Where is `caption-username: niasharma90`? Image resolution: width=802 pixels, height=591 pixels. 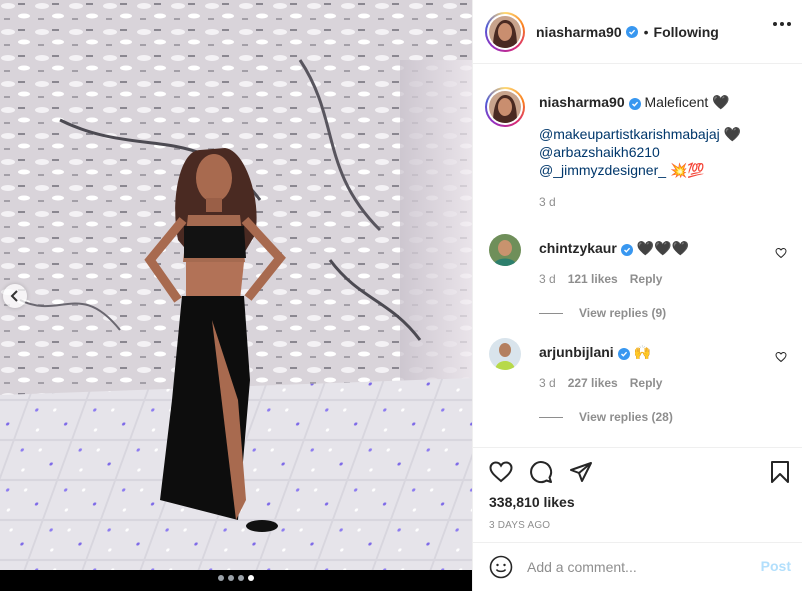 caption-username: niasharma90 is located at coordinates (582, 102).